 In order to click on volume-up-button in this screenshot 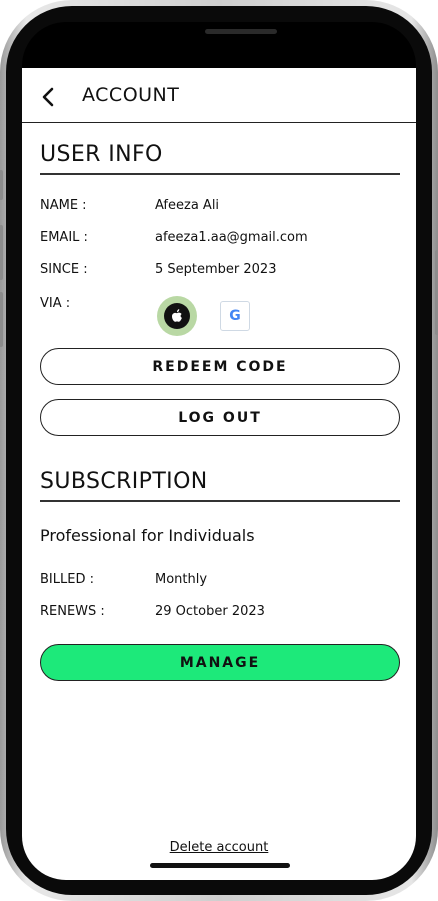, I will do `click(1, 252)`.